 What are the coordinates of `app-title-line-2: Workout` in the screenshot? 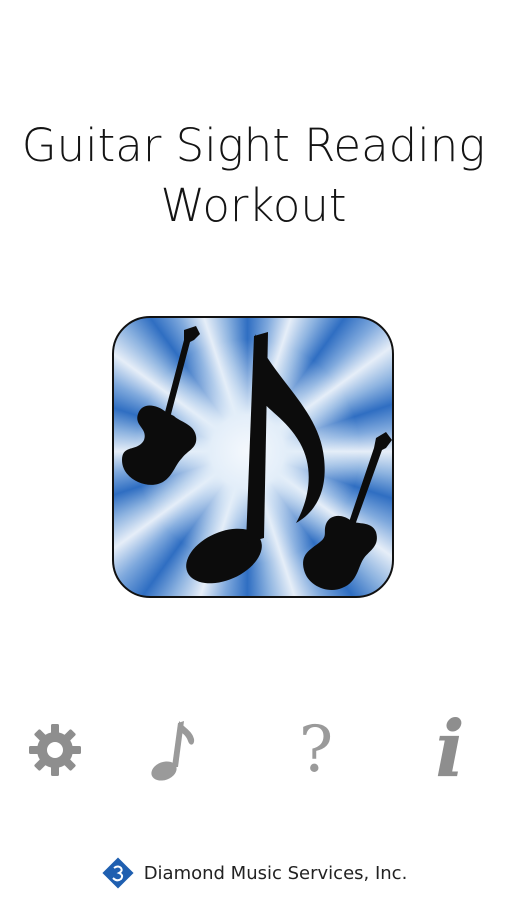 It's located at (253, 205).